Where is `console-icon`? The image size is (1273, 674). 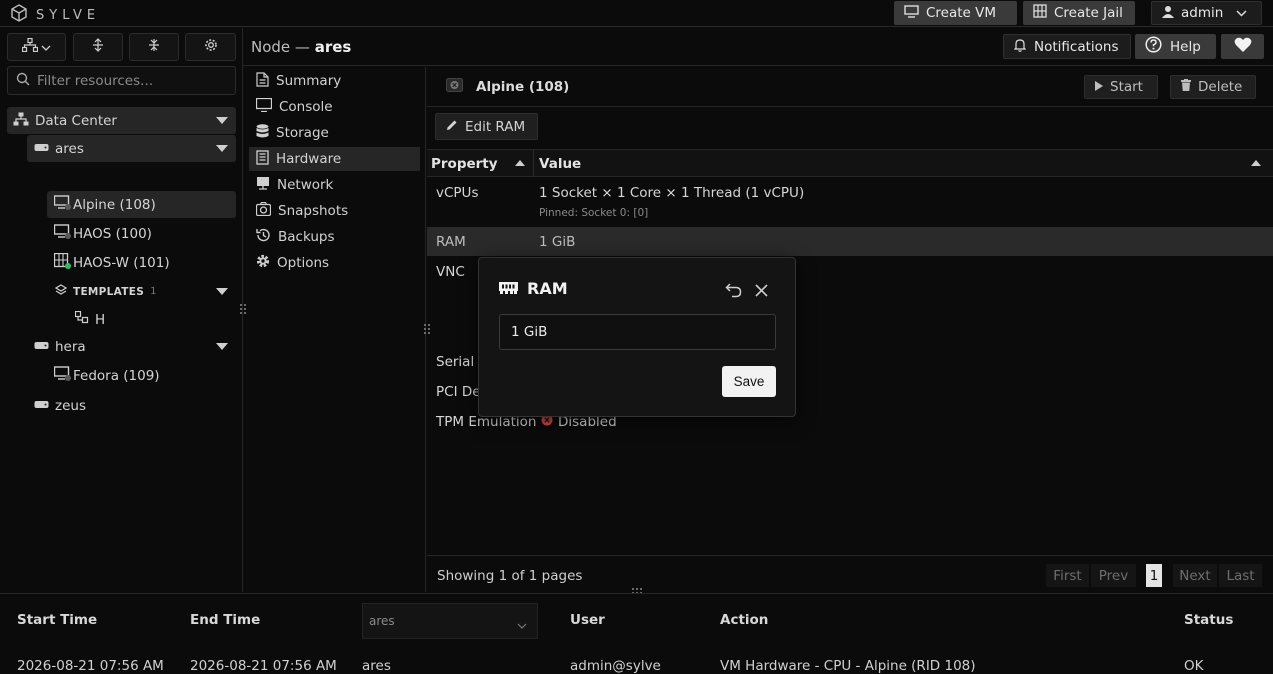 console-icon is located at coordinates (264, 106).